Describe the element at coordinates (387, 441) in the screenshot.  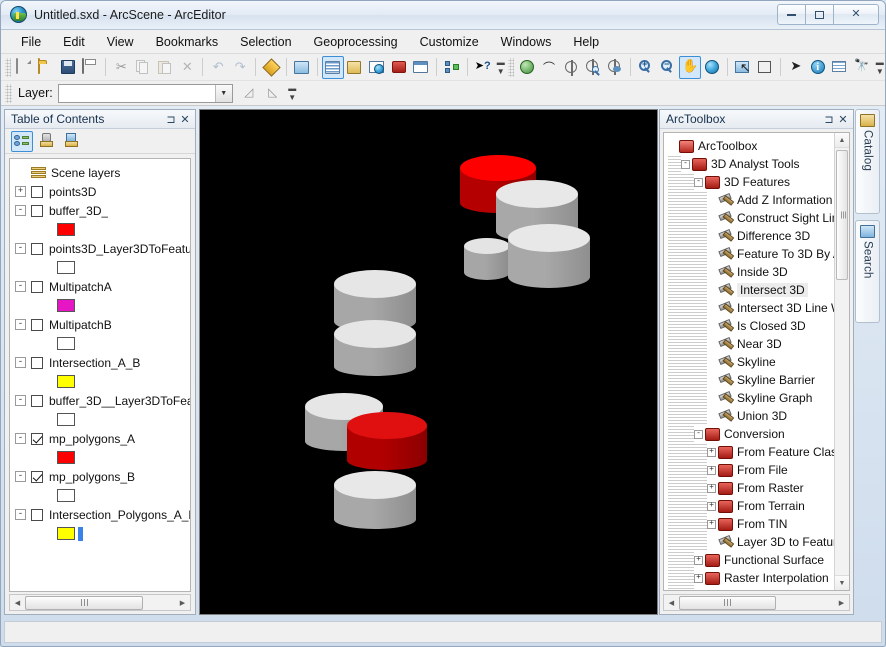
I see `red-cylinder-intersect-right` at that location.